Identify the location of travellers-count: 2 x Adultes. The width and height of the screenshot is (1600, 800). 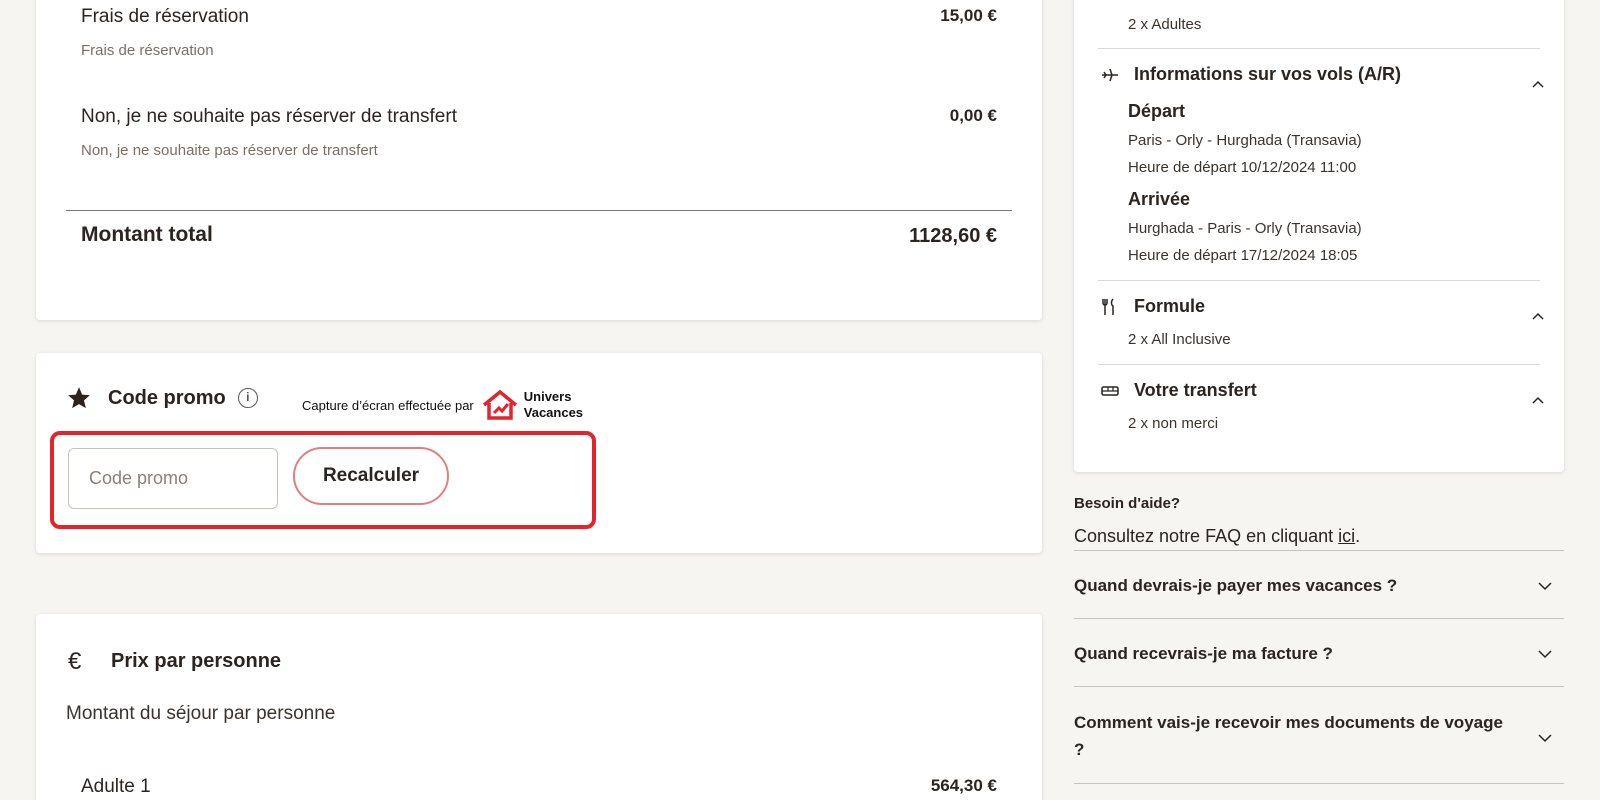
(1165, 24).